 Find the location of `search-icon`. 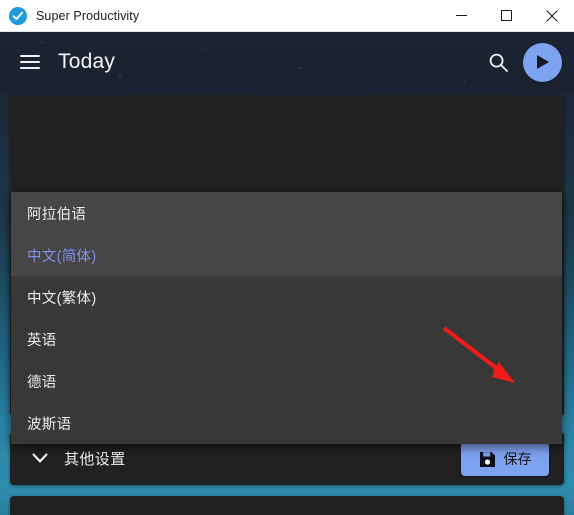

search-icon is located at coordinates (498, 62).